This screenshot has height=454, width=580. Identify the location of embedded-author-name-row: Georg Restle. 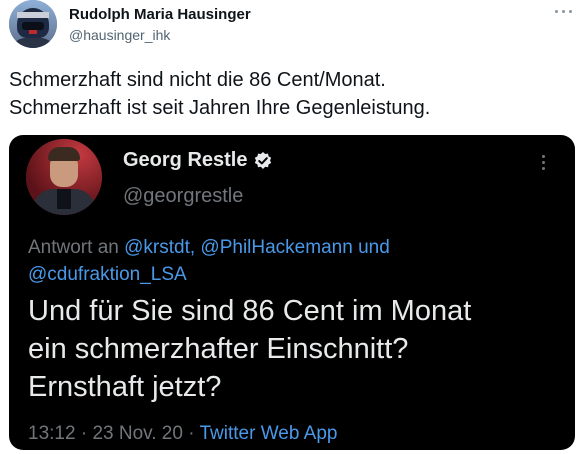
(198, 160).